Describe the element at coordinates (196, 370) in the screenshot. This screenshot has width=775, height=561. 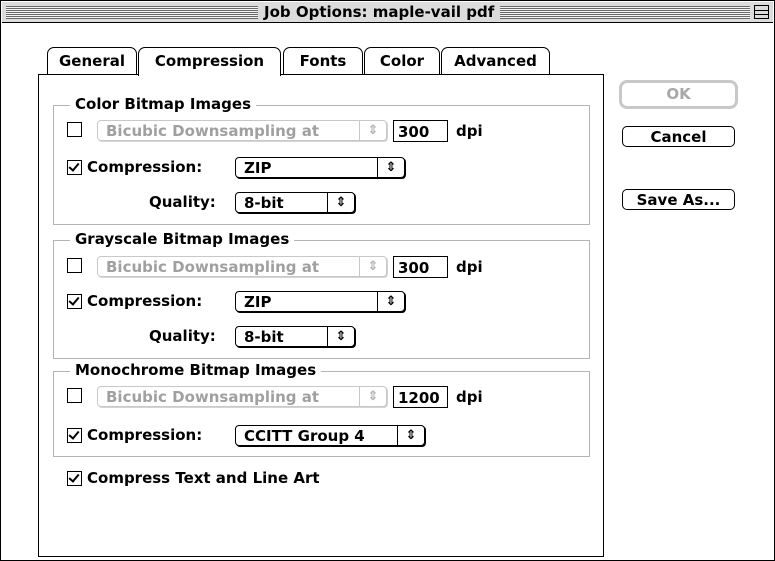
I see `group-title: Monochrome Bitmap Images` at that location.